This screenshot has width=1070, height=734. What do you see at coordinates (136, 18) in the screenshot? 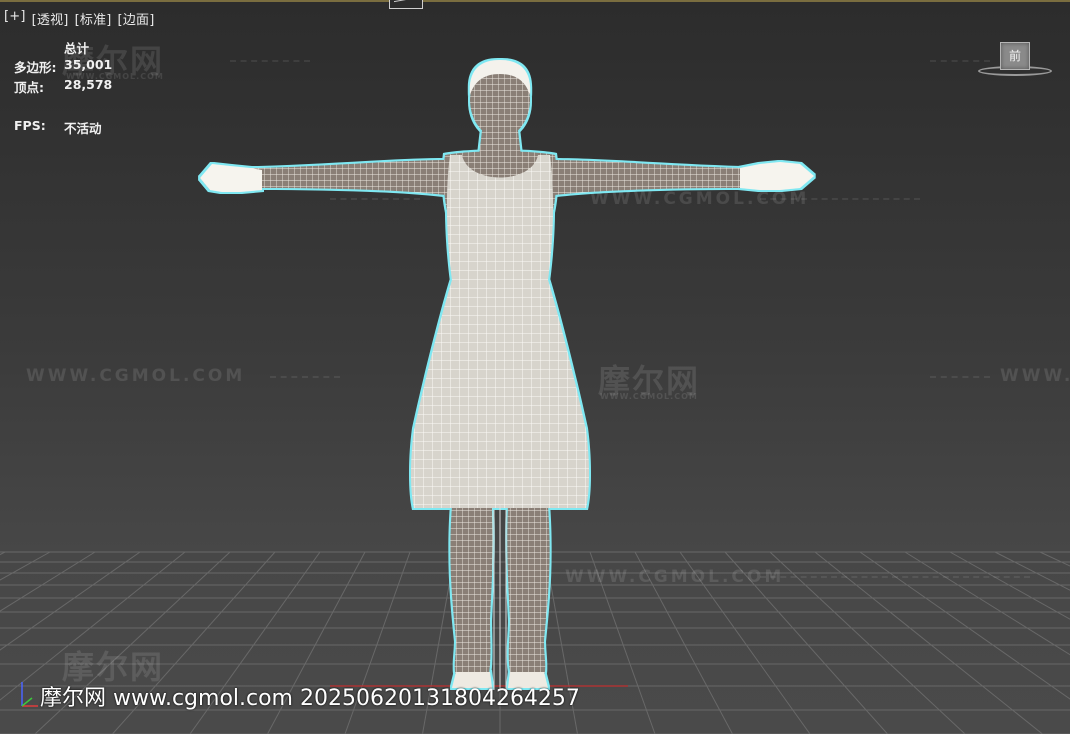
I see `viewport-menu-display-mode: [边面]` at bounding box center [136, 18].